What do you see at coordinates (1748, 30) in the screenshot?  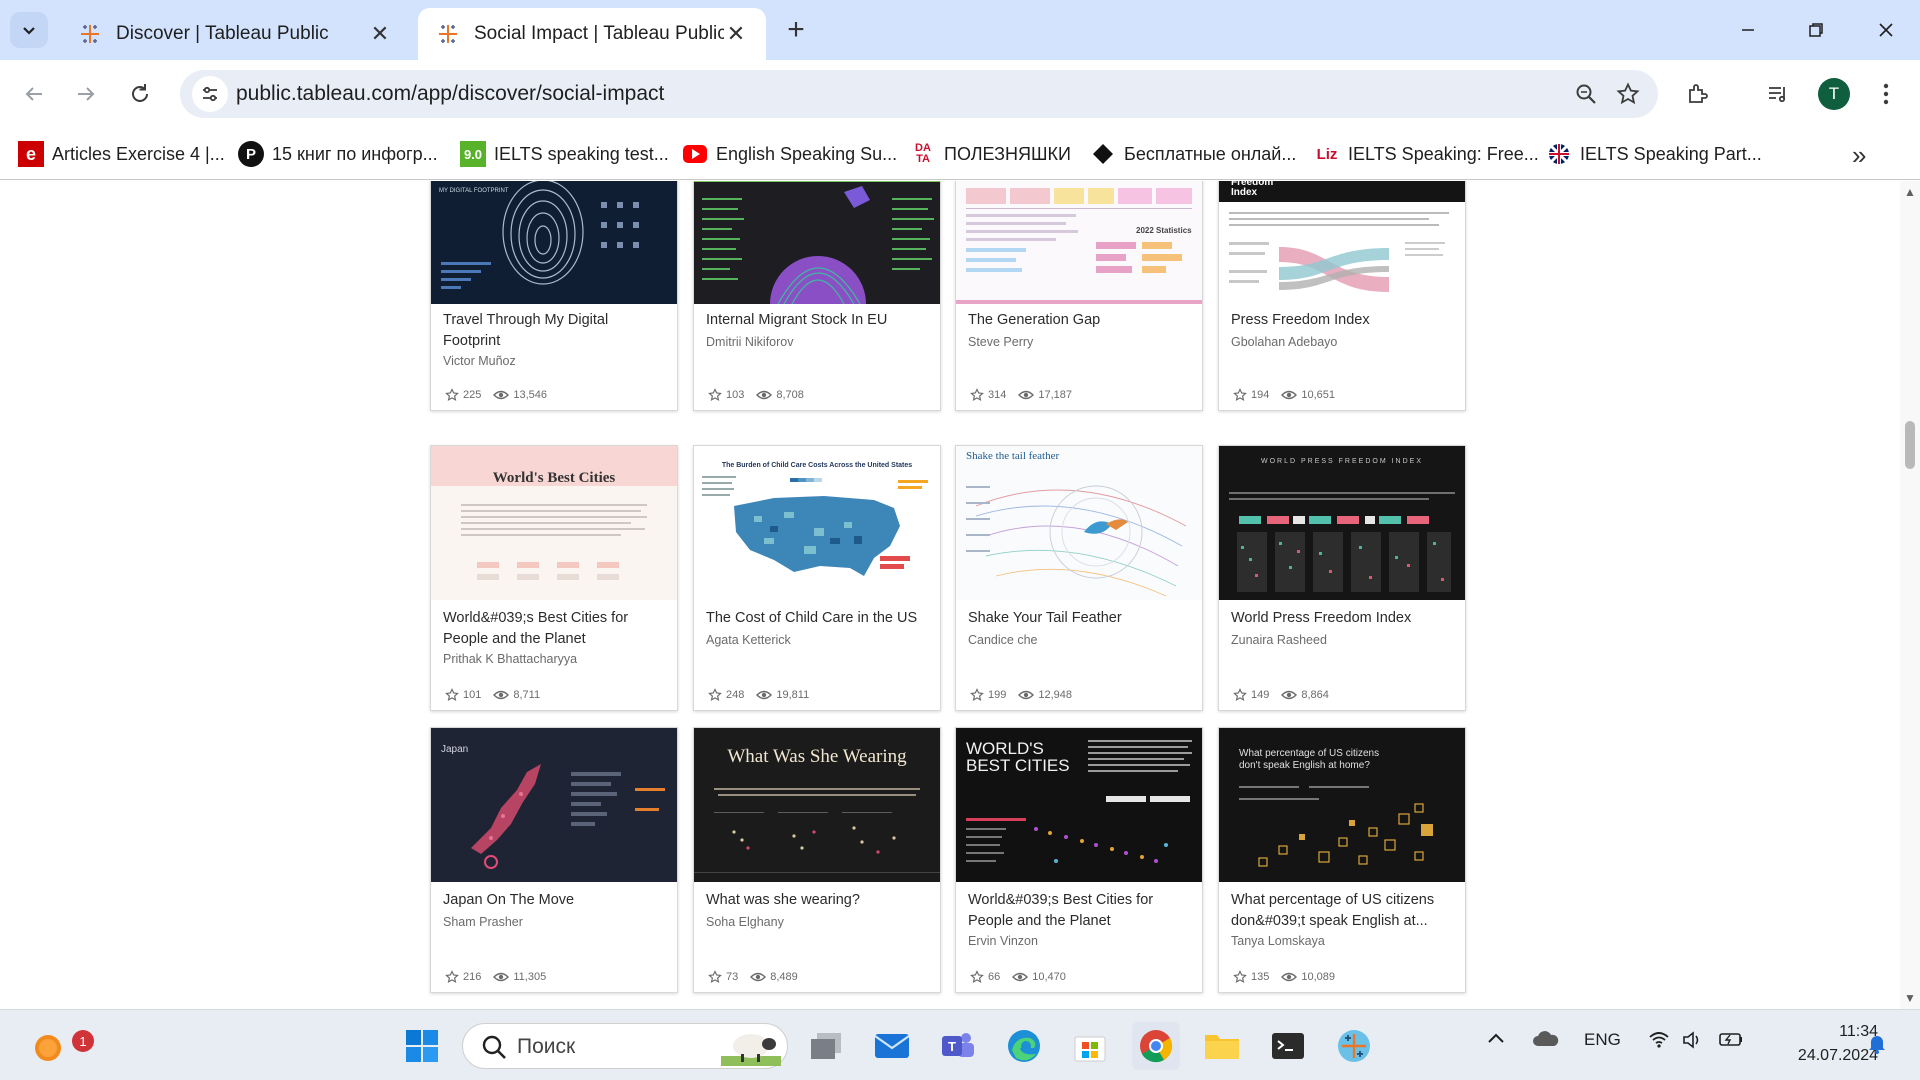 I see `minimize-button` at bounding box center [1748, 30].